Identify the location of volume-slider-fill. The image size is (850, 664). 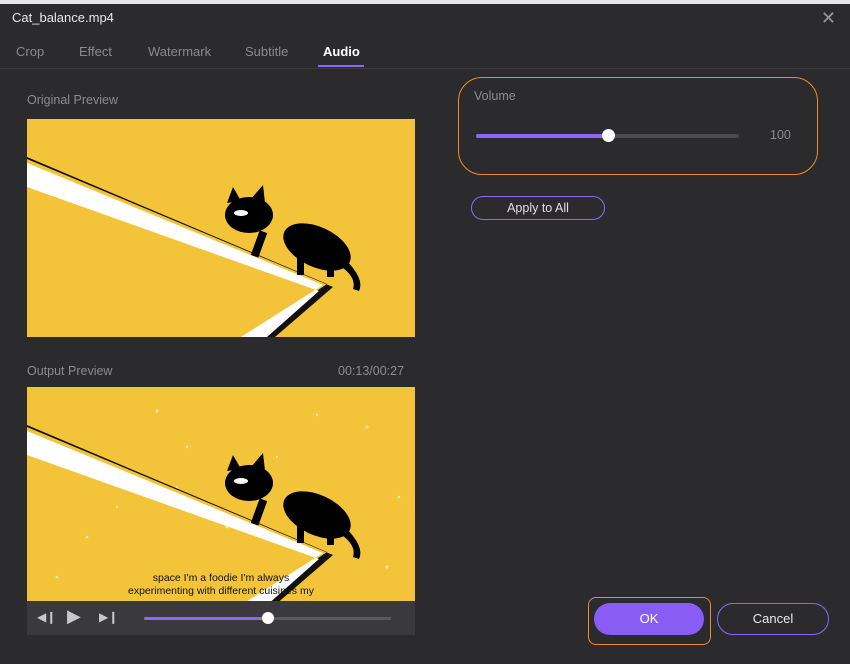
(542, 136).